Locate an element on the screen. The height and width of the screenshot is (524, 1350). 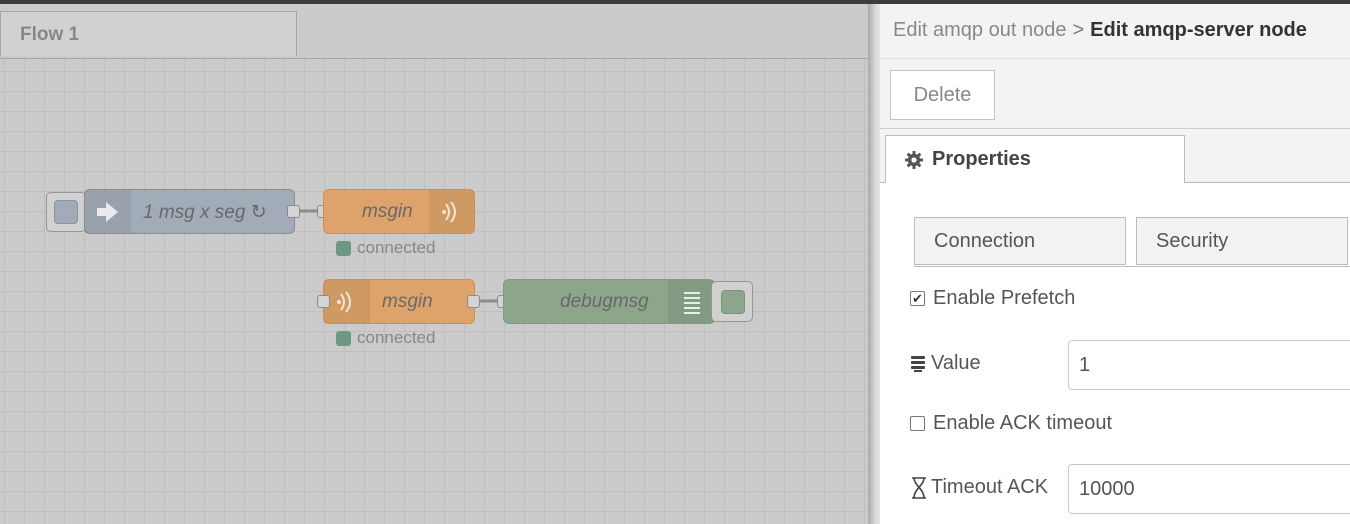
tab-flow-1: Flow 1 is located at coordinates (148, 34).